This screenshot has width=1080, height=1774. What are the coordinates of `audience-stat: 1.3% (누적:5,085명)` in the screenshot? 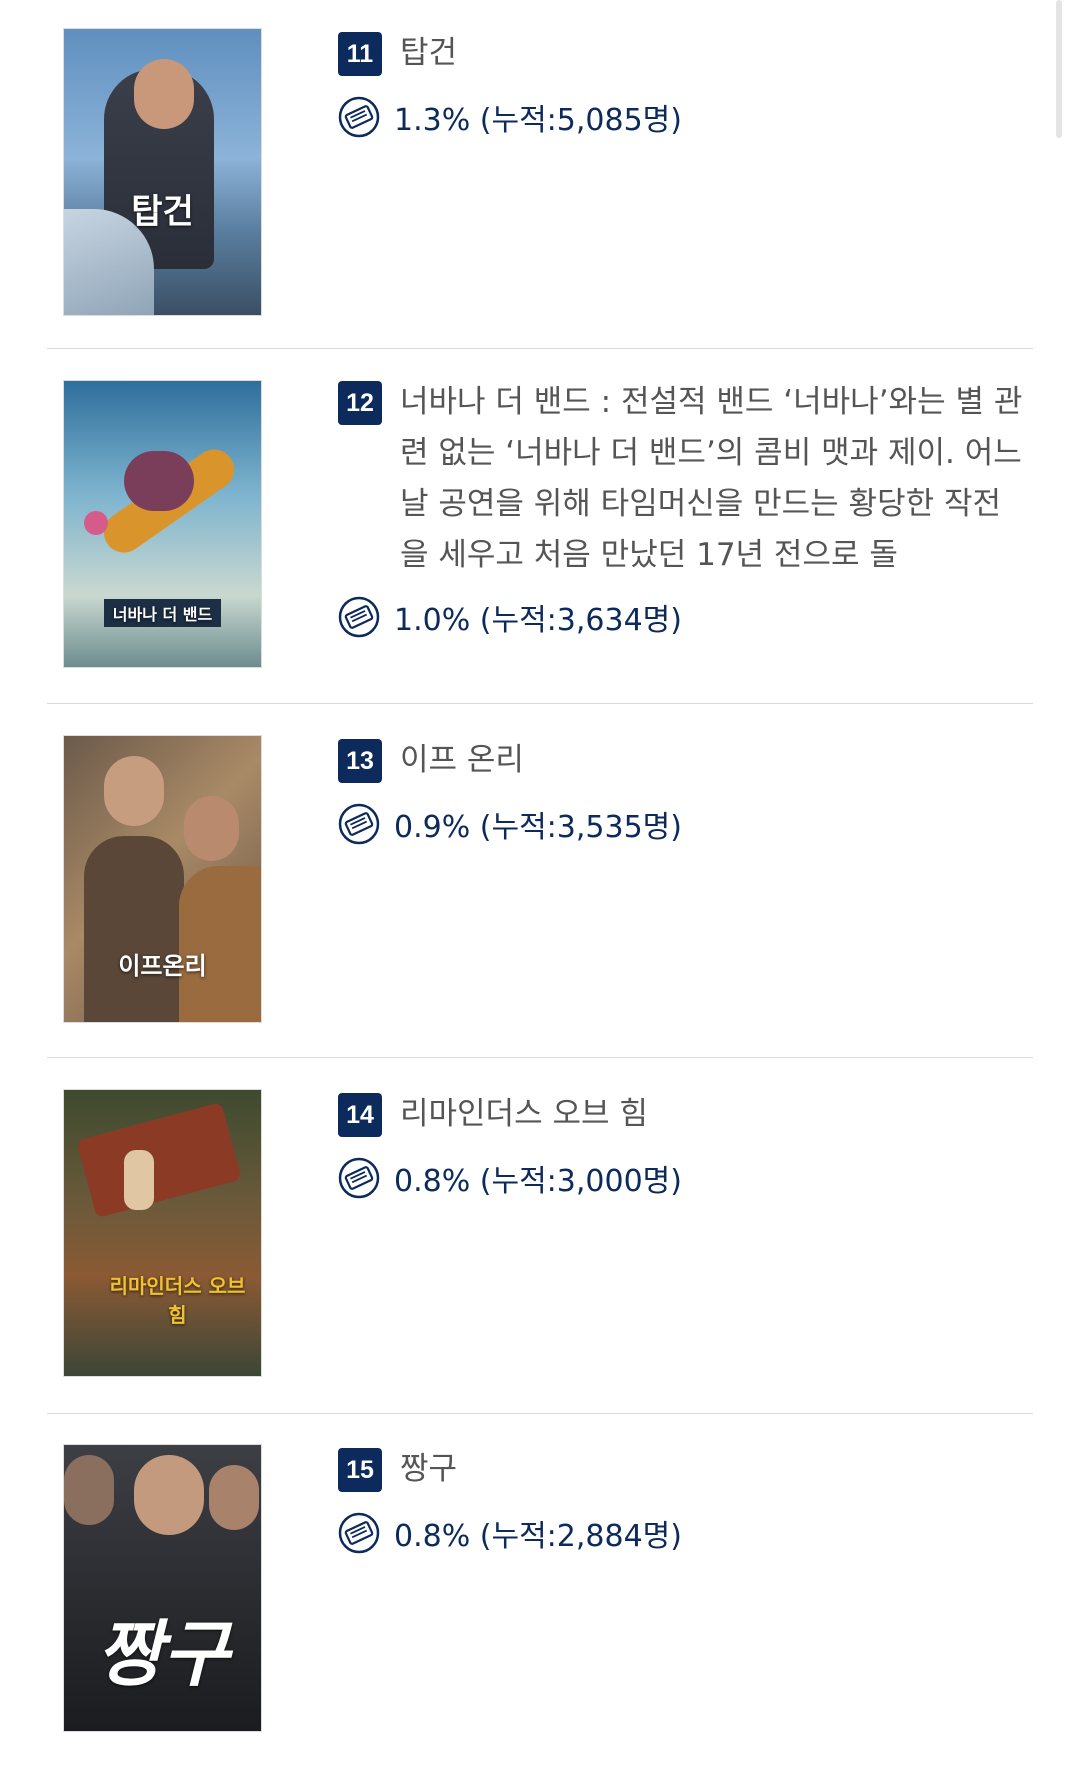 It's located at (680, 117).